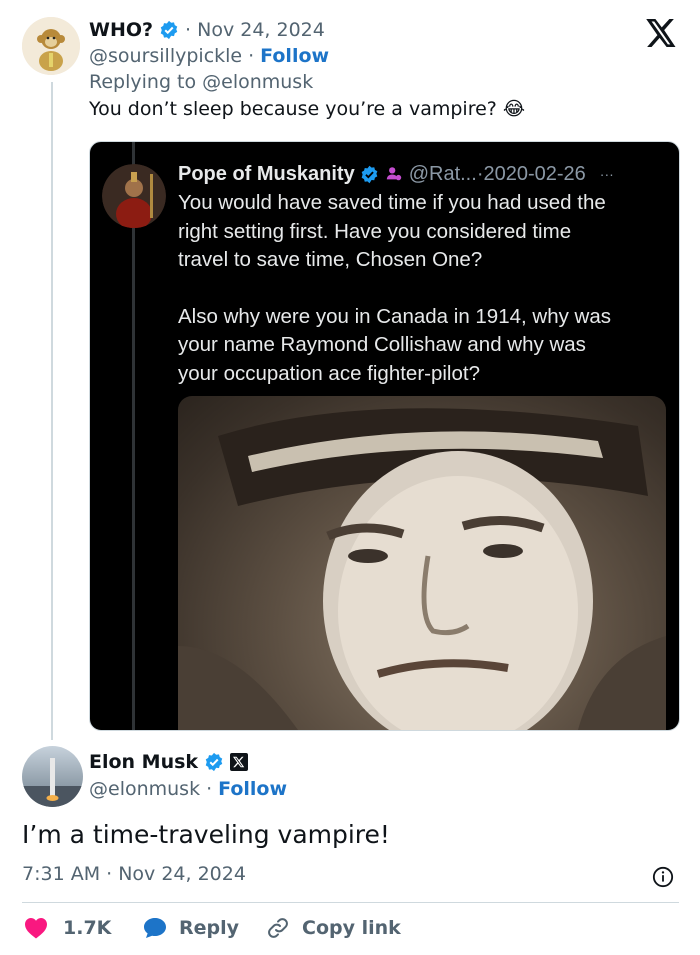 The height and width of the screenshot is (955, 700). Describe the element at coordinates (143, 762) in the screenshot. I see `main-author-name: Elon Musk` at that location.